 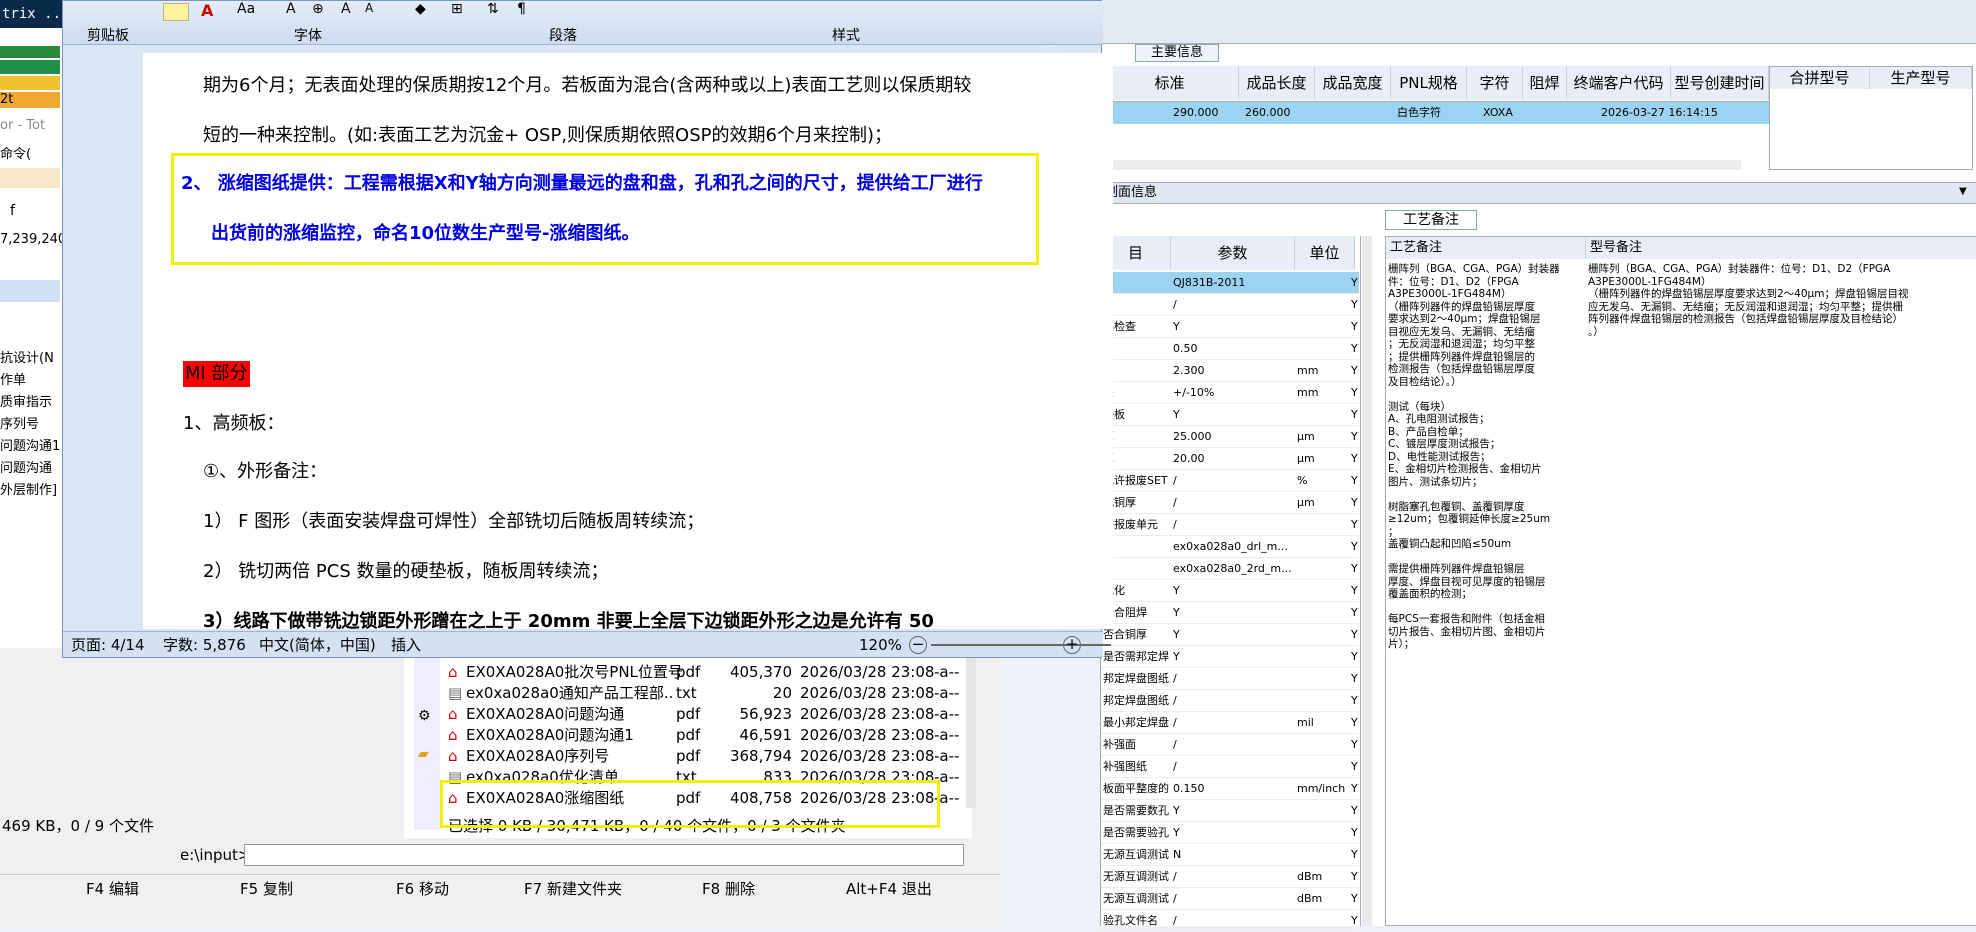 I want to click on param-row: 优化 Y Y, so click(x=1230, y=591).